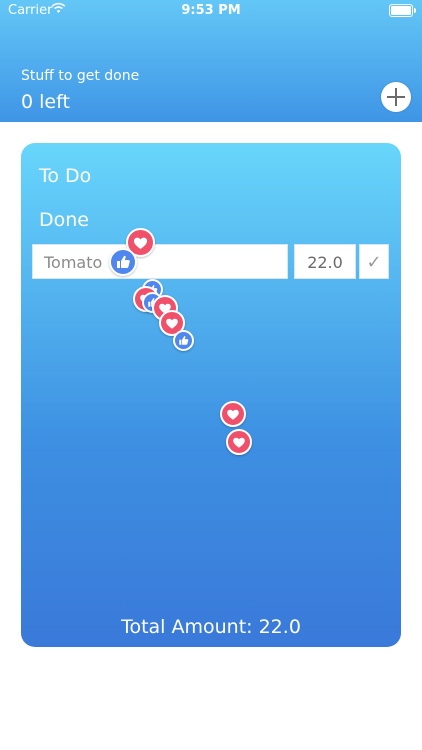  I want to click on tab-done: Done, so click(64, 220).